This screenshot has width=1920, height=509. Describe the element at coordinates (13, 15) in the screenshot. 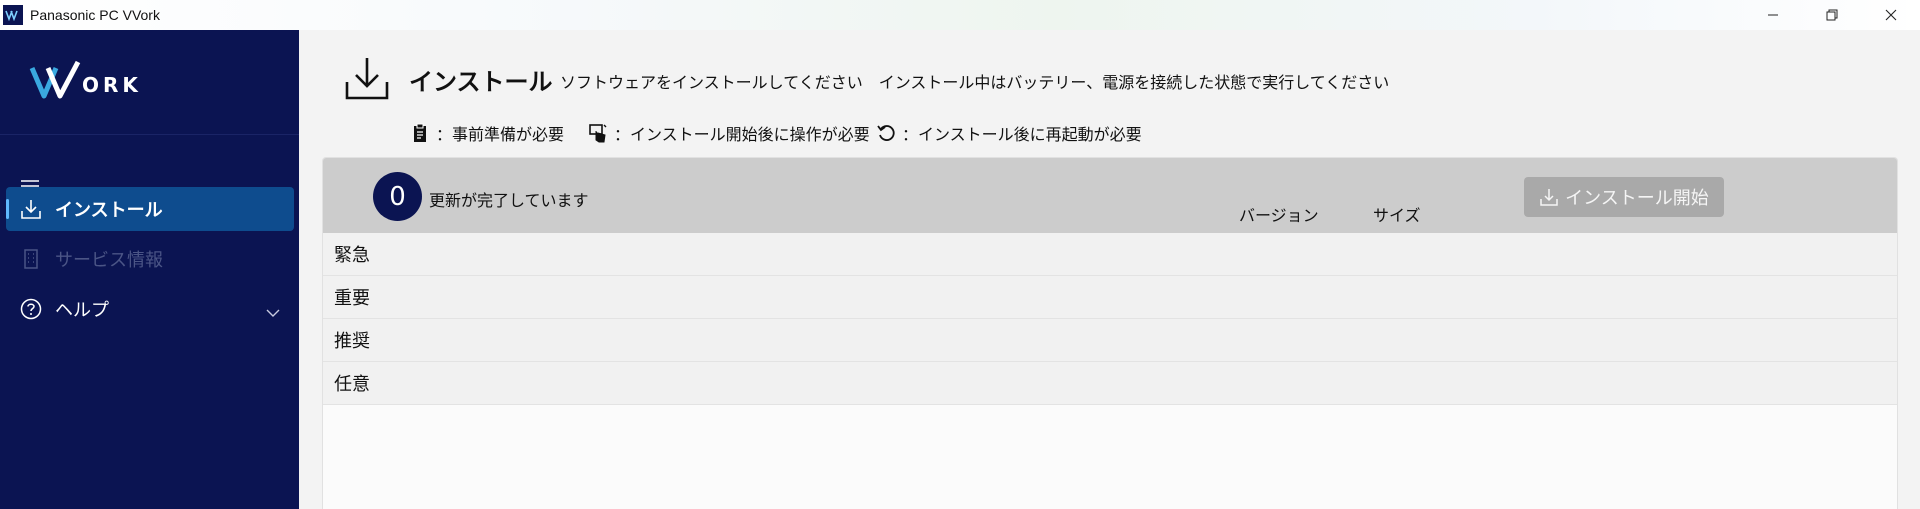

I see `app-icon` at that location.